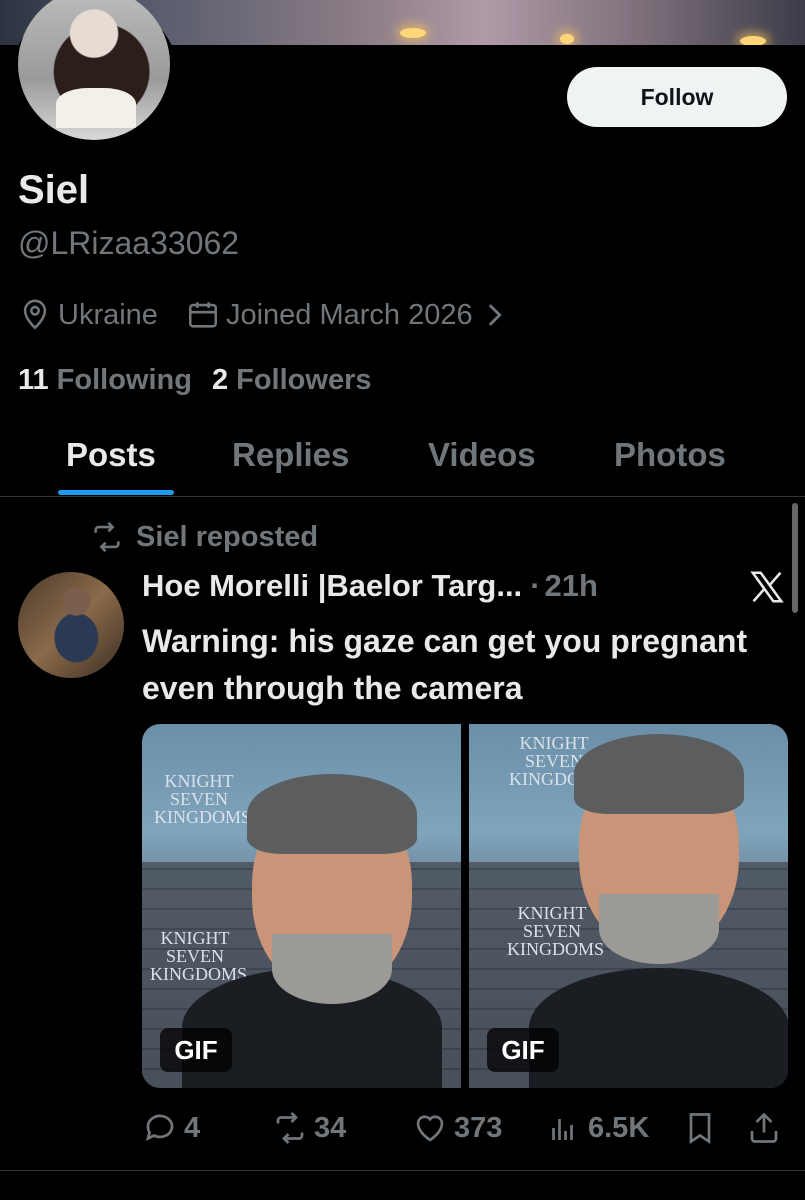 The height and width of the screenshot is (1200, 805). I want to click on location-icon, so click(35, 314).